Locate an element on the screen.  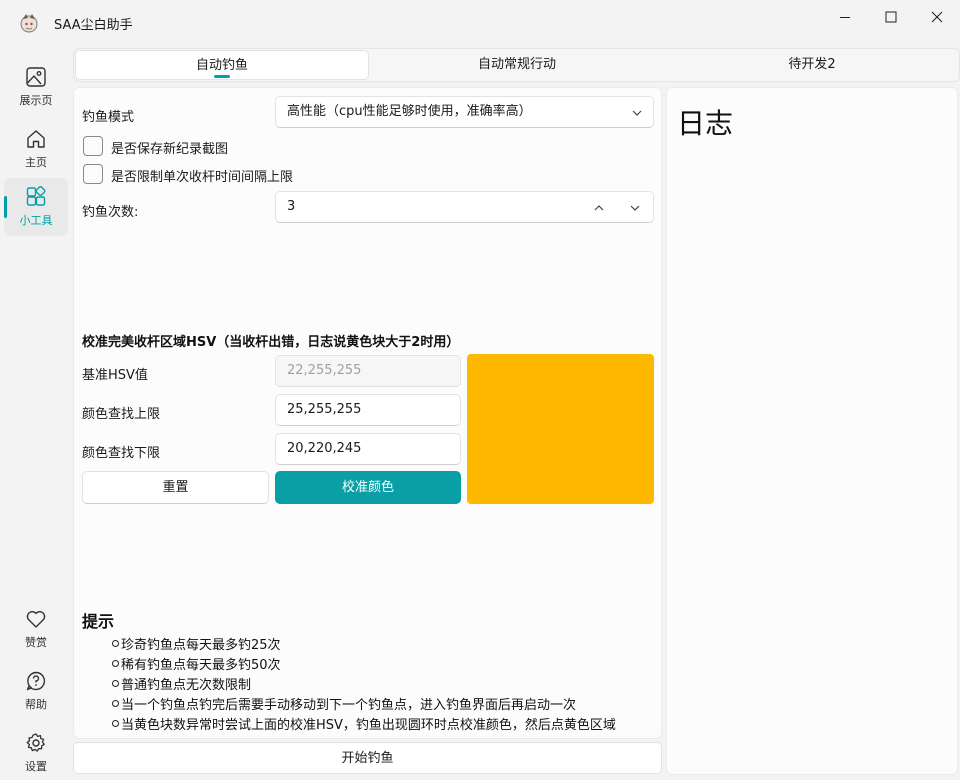
title-bar: SAA尘白助手 is located at coordinates (480, 23).